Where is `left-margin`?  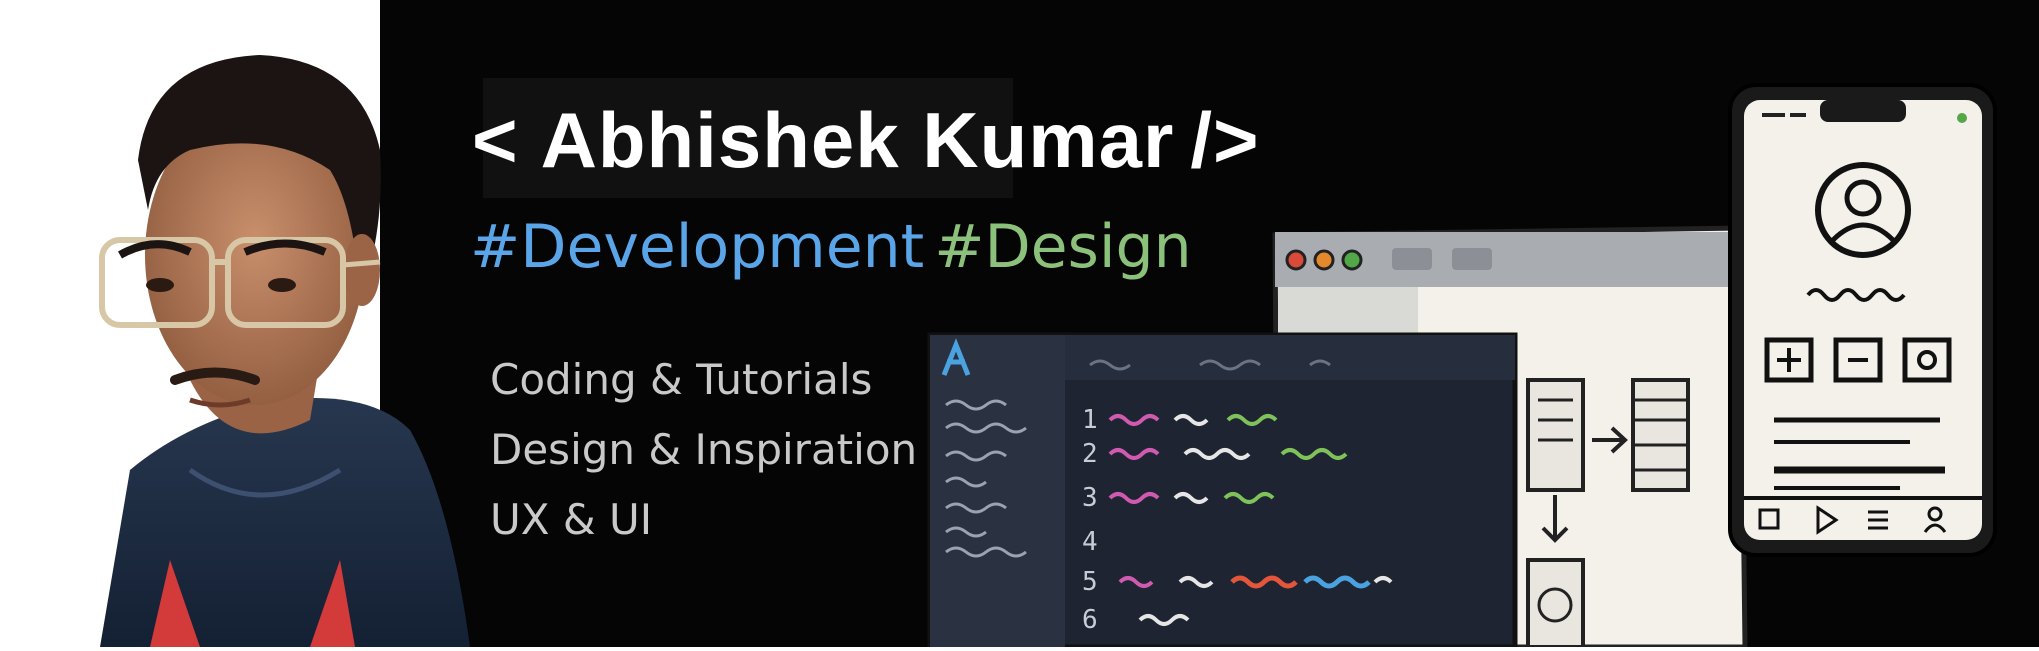
left-margin is located at coordinates (20, 325).